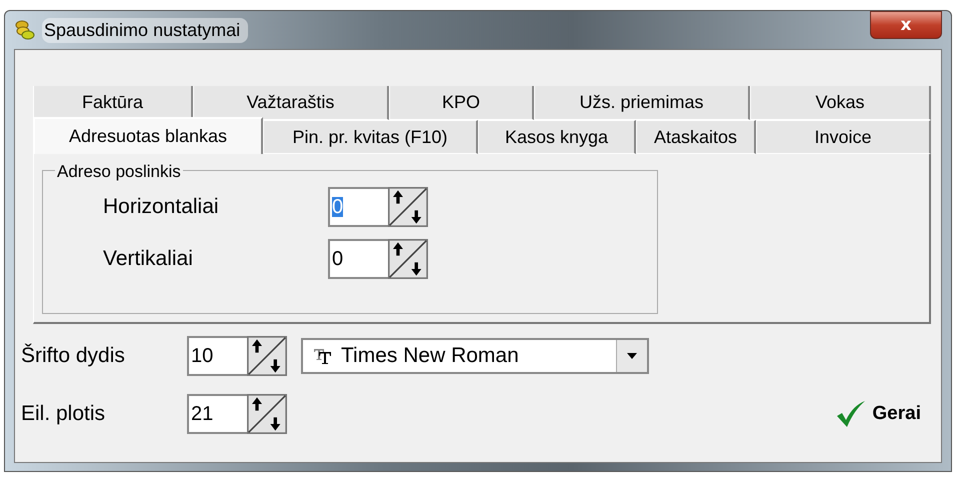 The image size is (956, 483). I want to click on field-label: Eil. plotis, so click(63, 414).